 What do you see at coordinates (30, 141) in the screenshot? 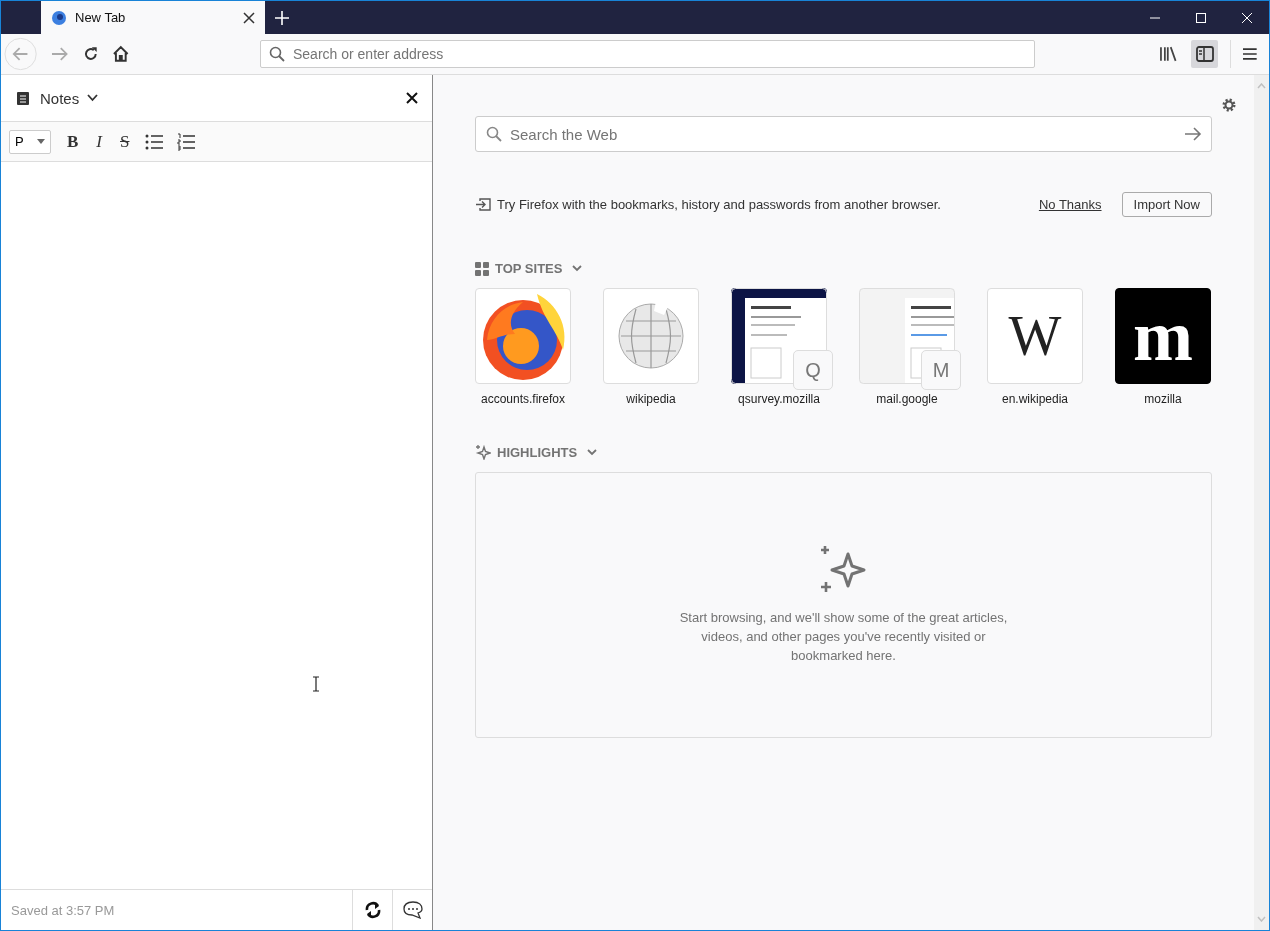
I see `format-dropdown: P` at bounding box center [30, 141].